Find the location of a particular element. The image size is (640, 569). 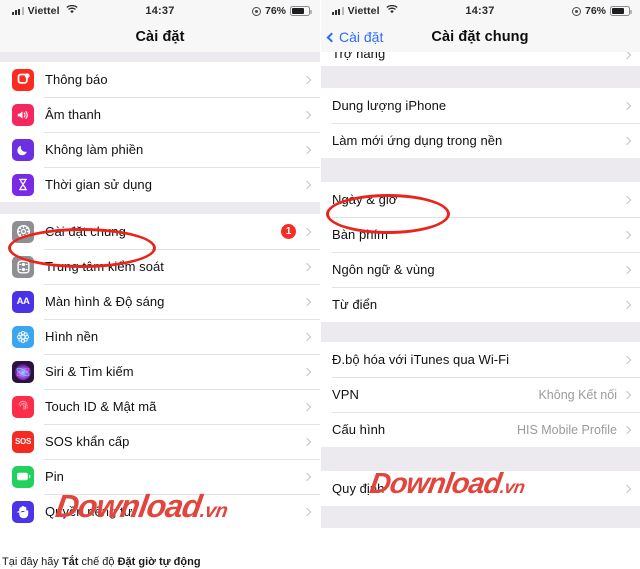

list-item-label: Touch ID & Mật mã is located at coordinates (101, 406).